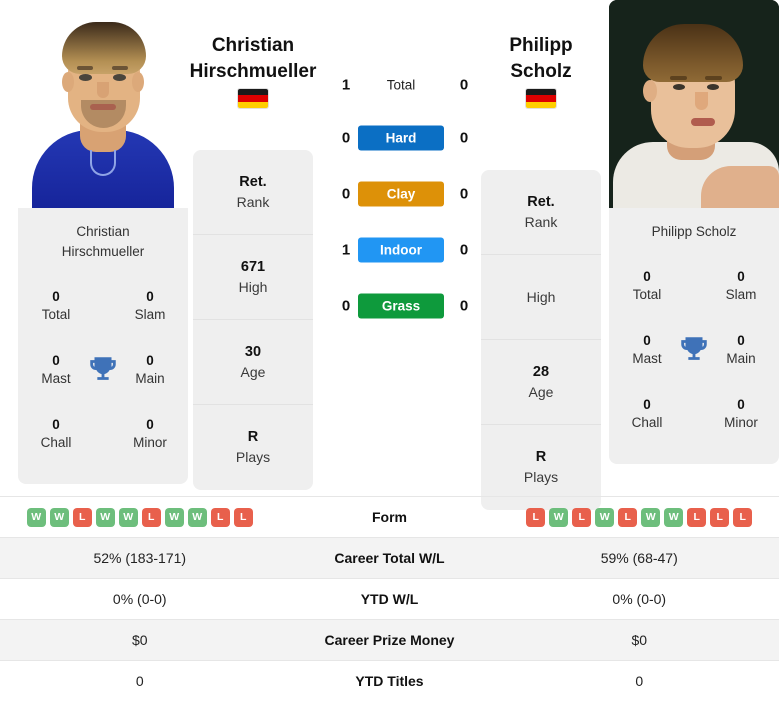  I want to click on table-row-career-prize-money: $0 Career Prize Money $0, so click(389, 639).